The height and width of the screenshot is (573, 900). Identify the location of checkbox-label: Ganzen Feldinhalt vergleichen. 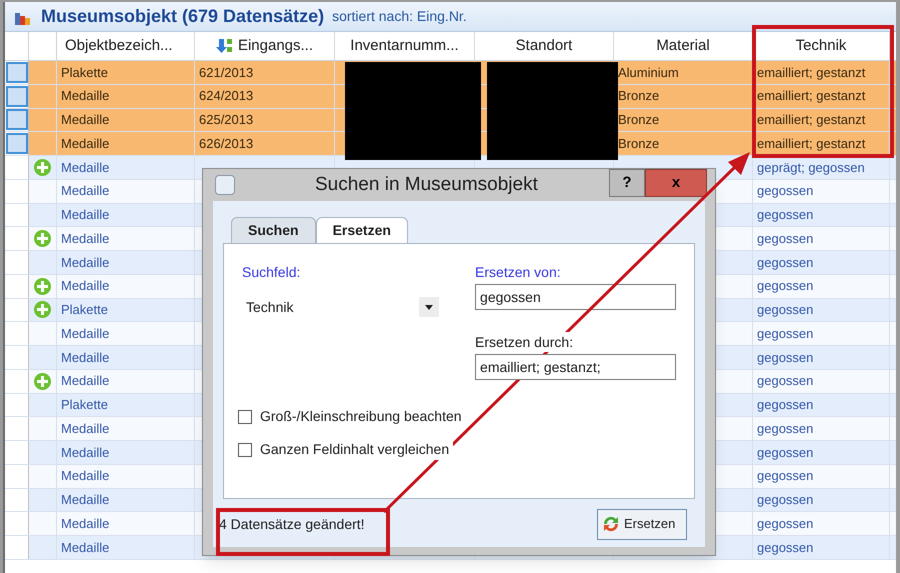
(357, 449).